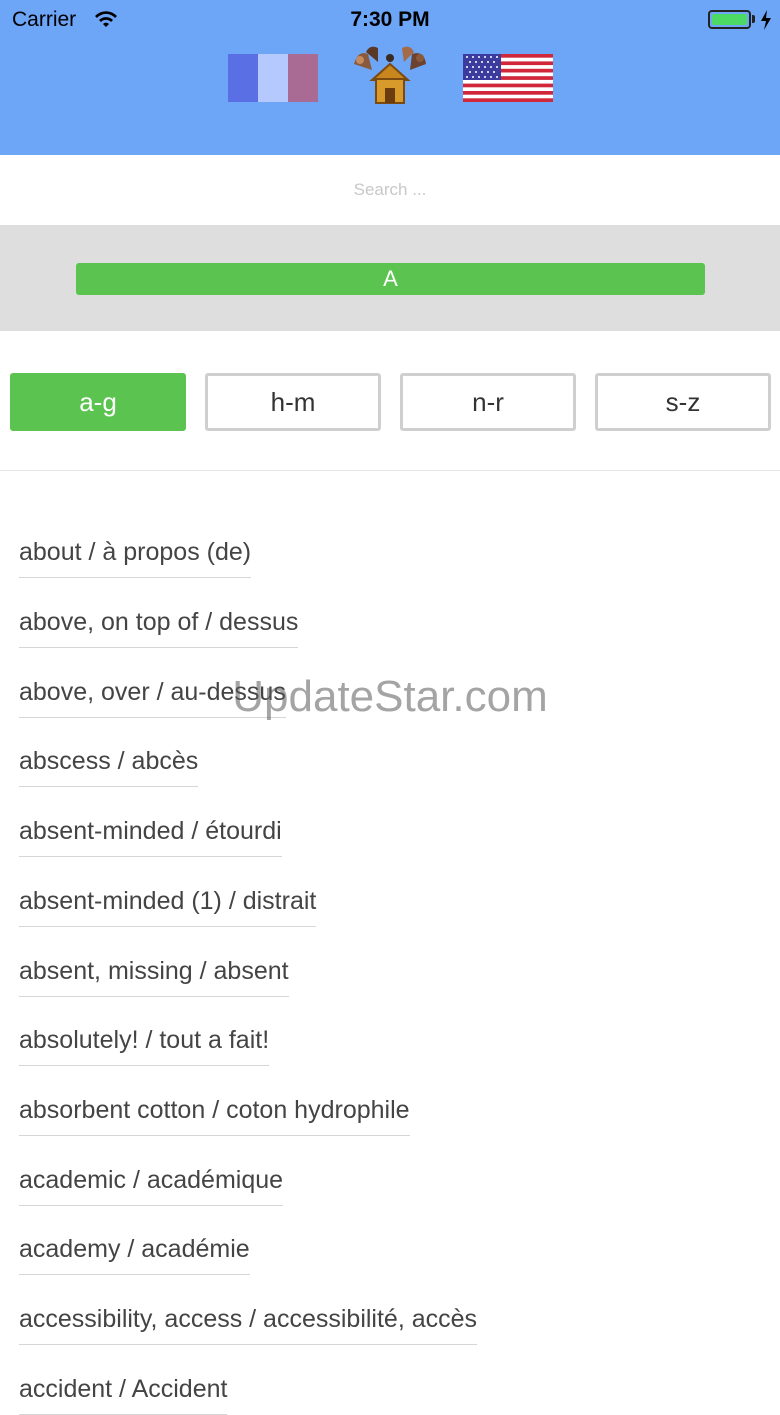  I want to click on list-item: absent-minded / étourdi, so click(150, 837).